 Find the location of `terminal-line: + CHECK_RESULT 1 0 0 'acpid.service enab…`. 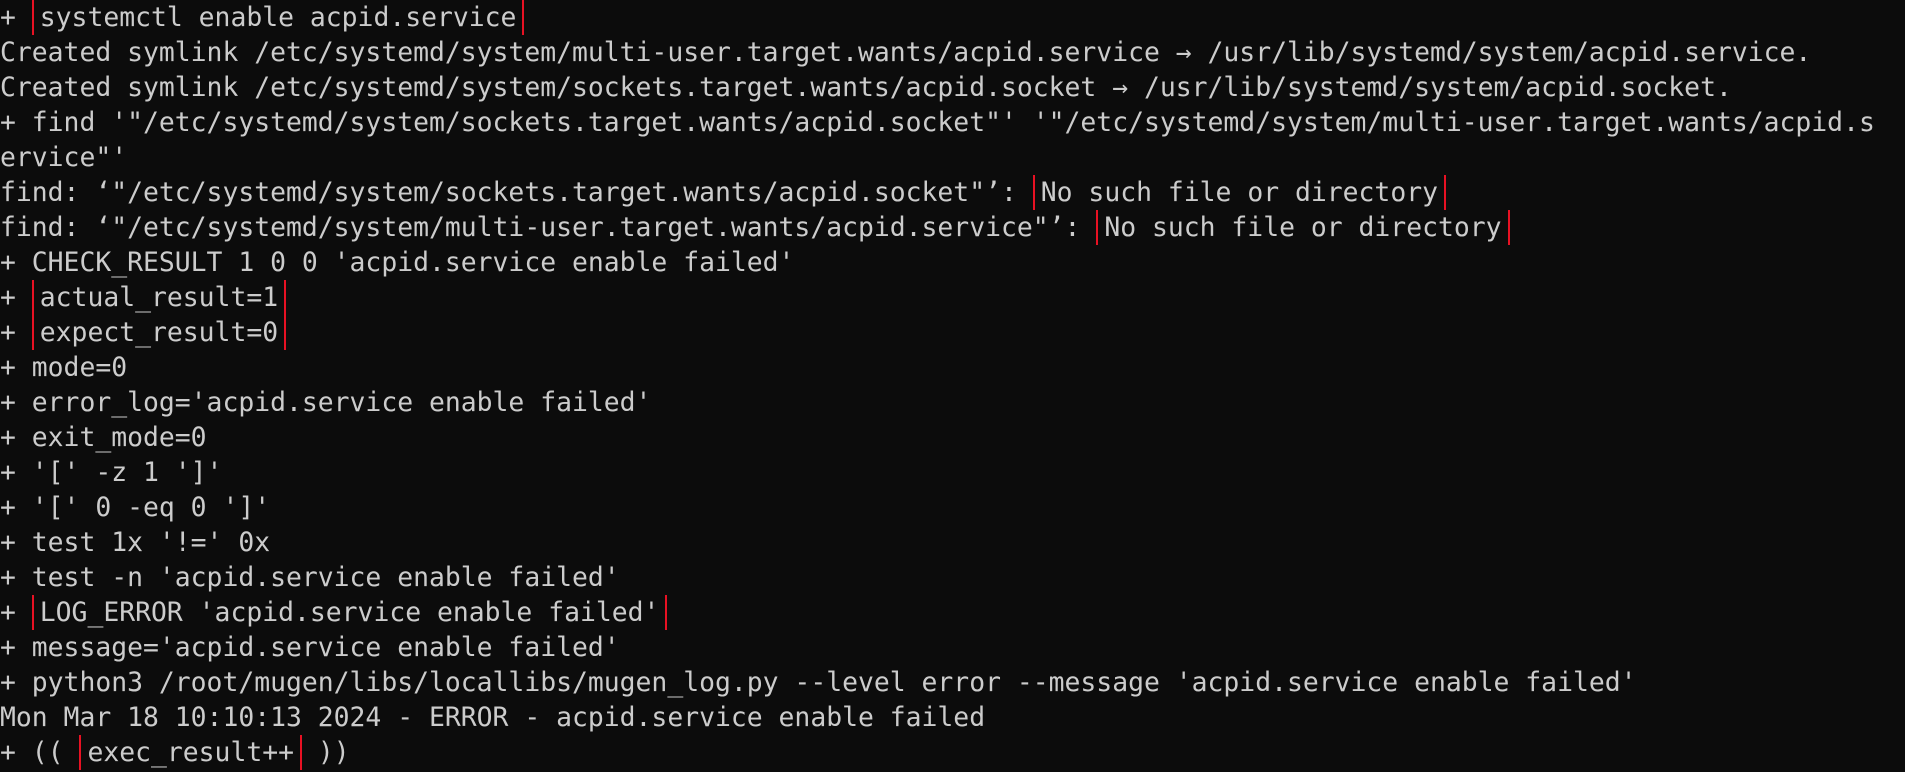

terminal-line: + CHECK_RESULT 1 0 0 'acpid.service enab… is located at coordinates (952, 262).